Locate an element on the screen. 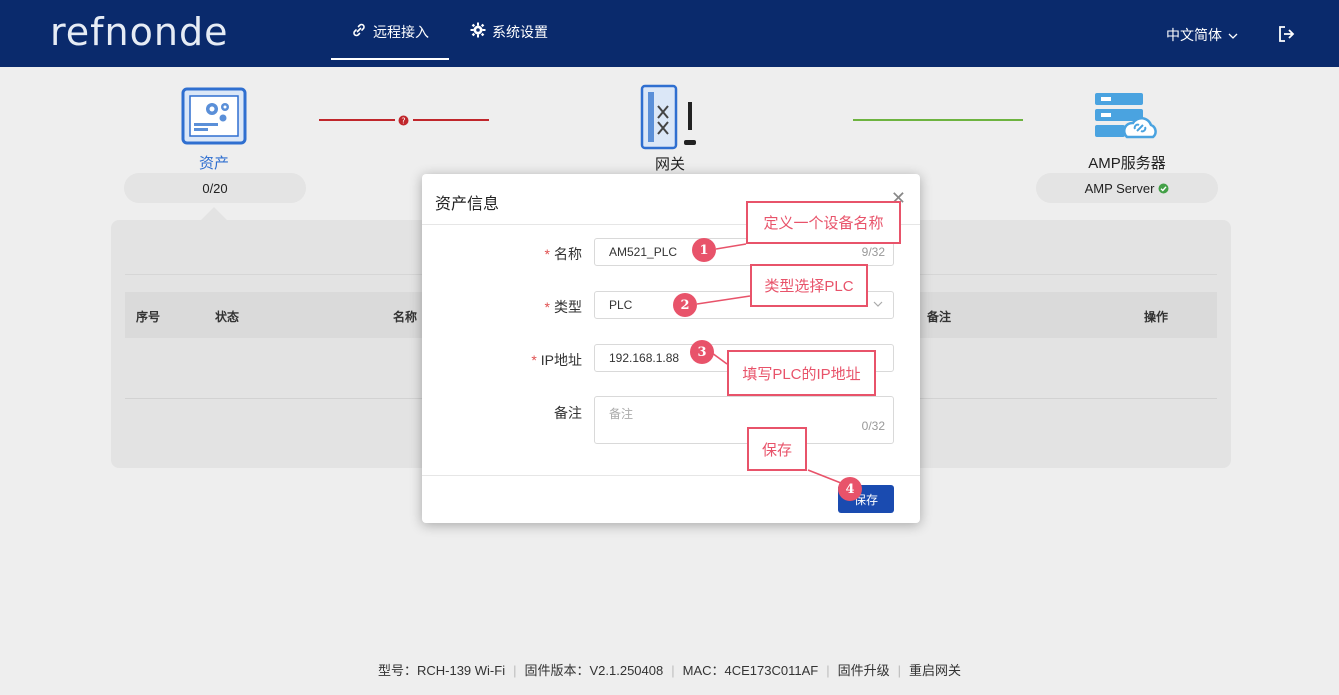 The image size is (1339, 695). type-field-label: * 类型 is located at coordinates (563, 307).